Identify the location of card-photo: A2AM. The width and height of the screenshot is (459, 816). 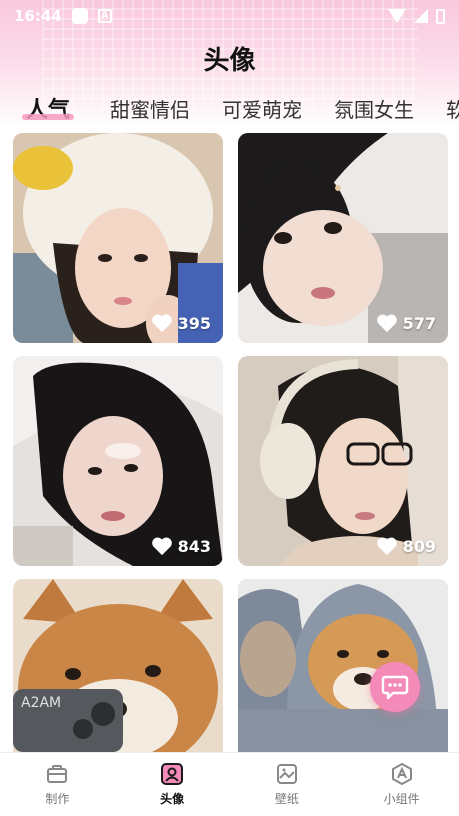
(118, 665).